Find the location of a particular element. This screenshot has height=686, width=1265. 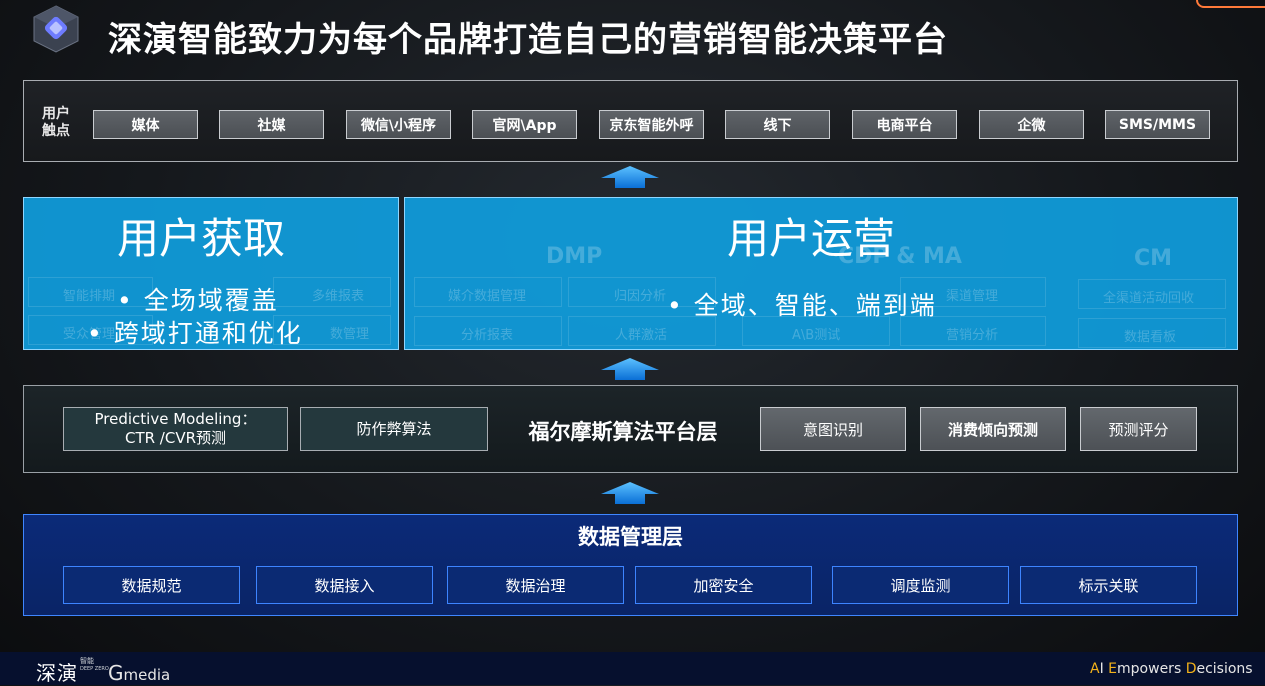

ghost-label: 营销分析 is located at coordinates (972, 335).